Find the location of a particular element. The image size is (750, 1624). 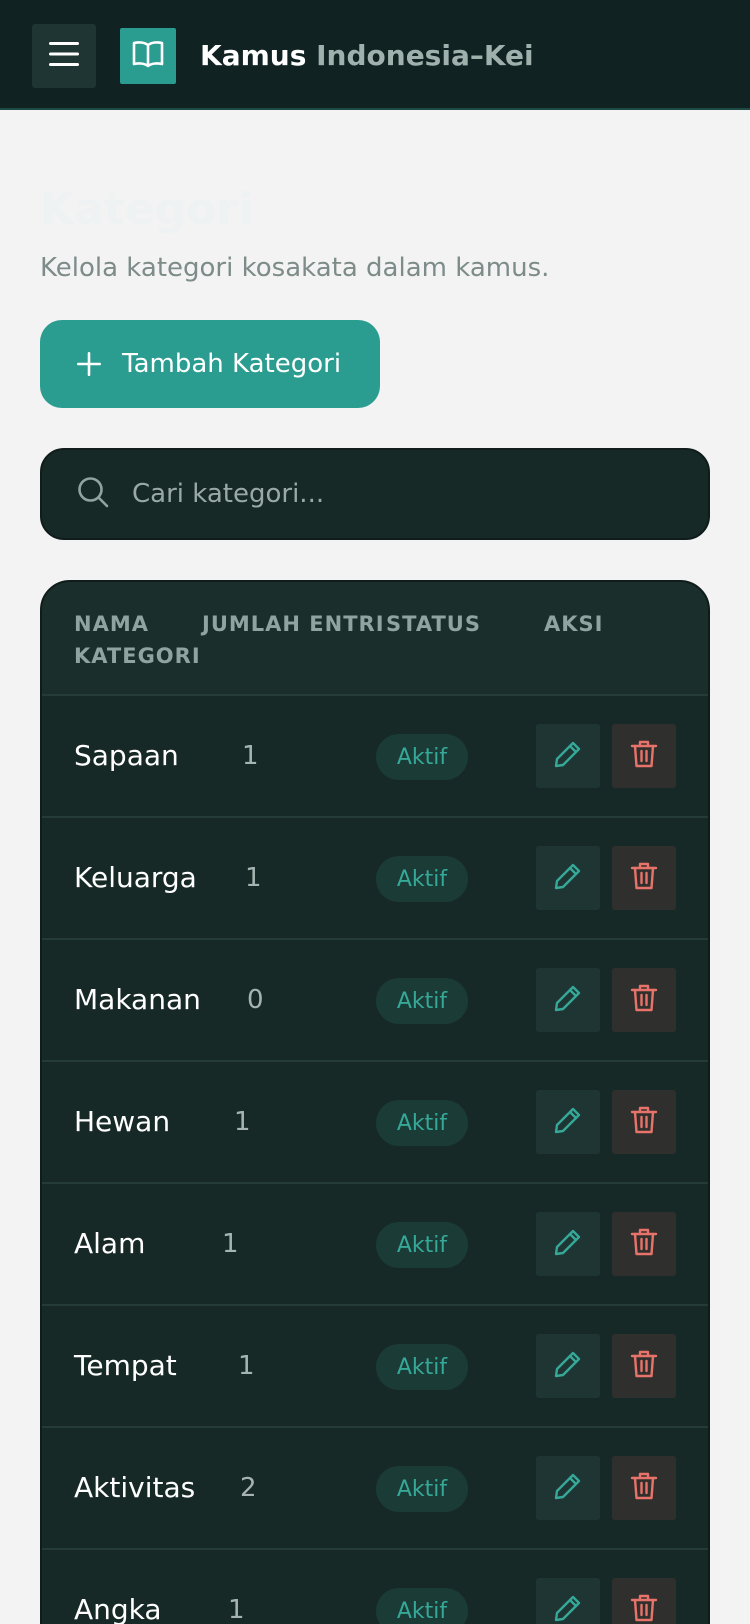

category-name: Keluarga is located at coordinates (135, 877).